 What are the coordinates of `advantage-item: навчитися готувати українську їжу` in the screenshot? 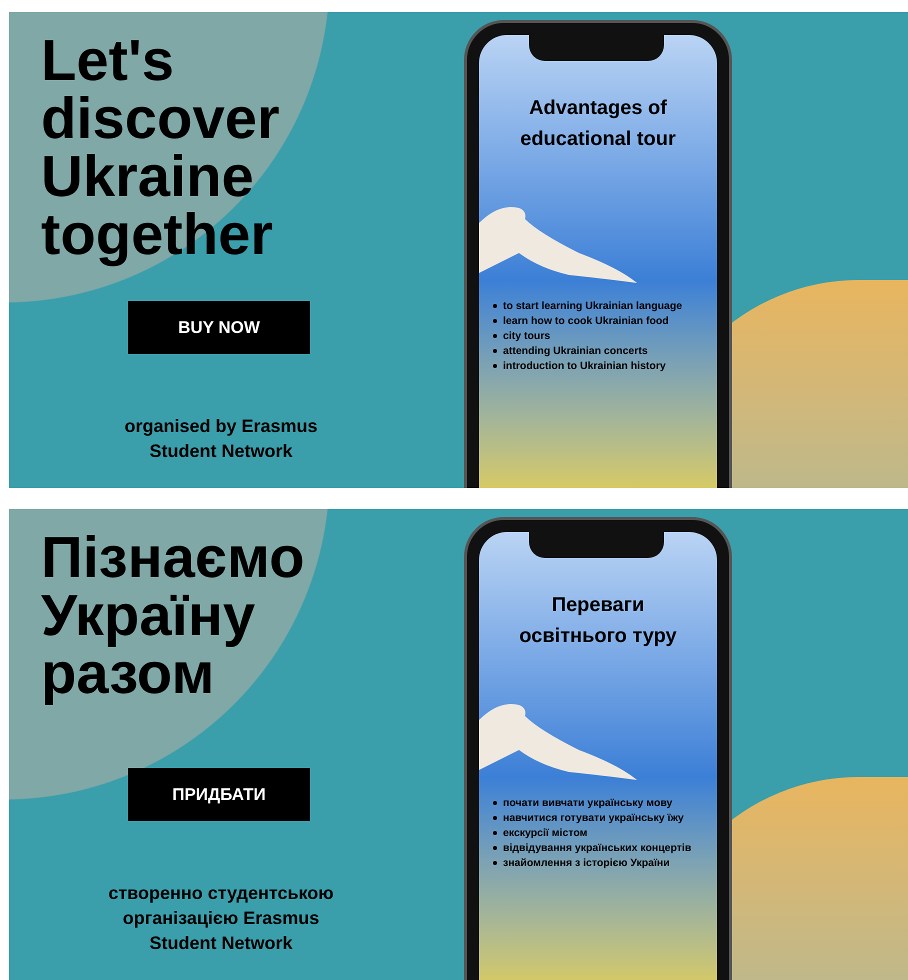 It's located at (593, 818).